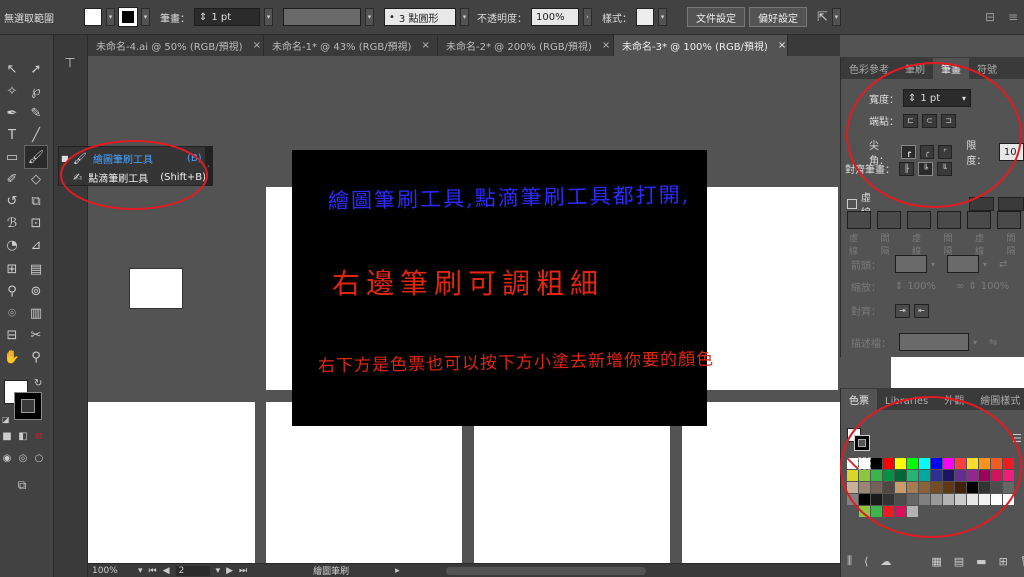 The image size is (1024, 577). I want to click on end-arrowhead-select, so click(963, 264).